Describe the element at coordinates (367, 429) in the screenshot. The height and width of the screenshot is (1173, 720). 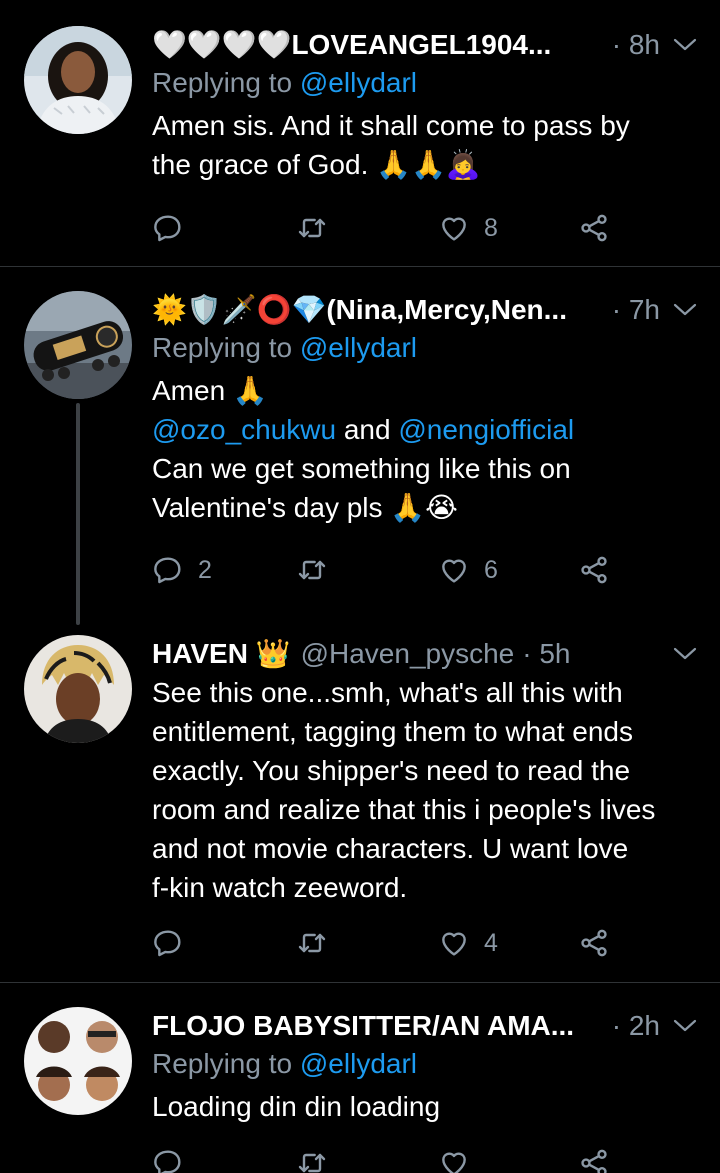
I see `connector-text: and` at that location.